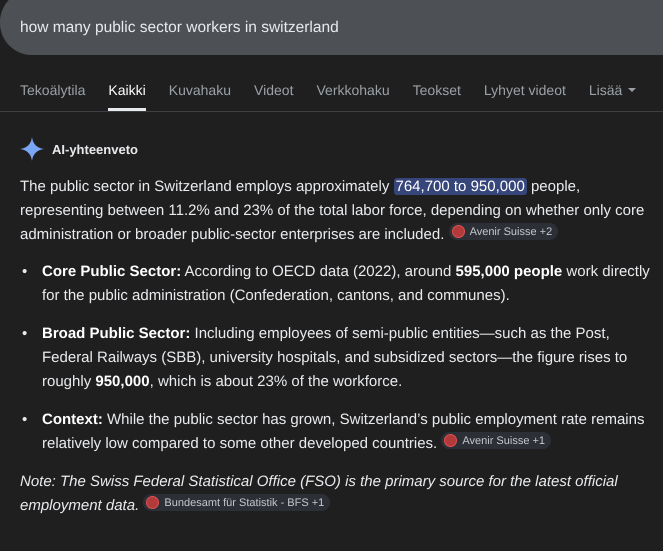 Image resolution: width=663 pixels, height=551 pixels. What do you see at coordinates (346, 284) in the screenshot?
I see `bullet-text: Core Public Sector: According to OECD data (2022), around 595,000 people work directly for the public administration (Confederation, cantons, and communes).` at bounding box center [346, 284].